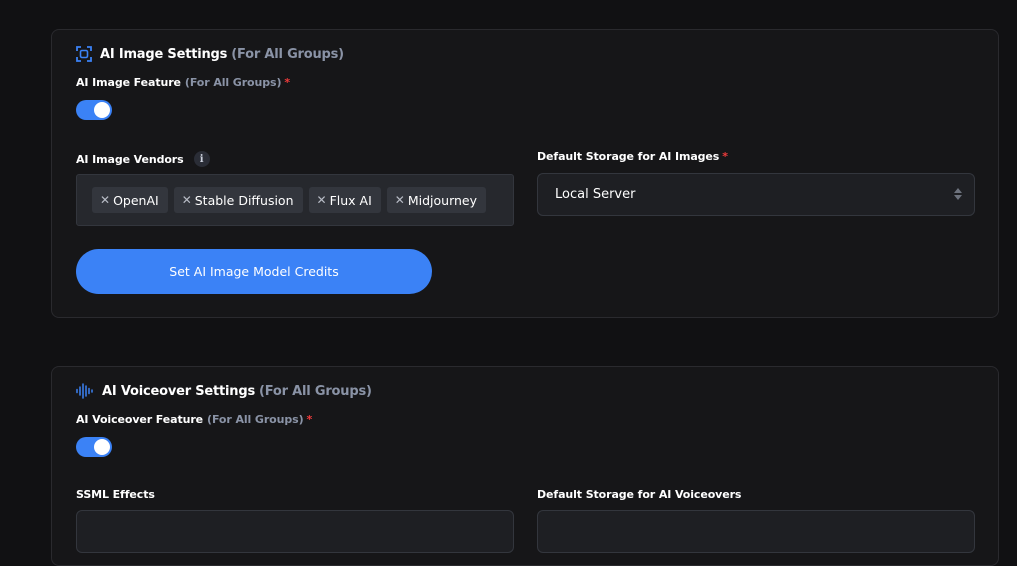 This screenshot has height=566, width=1017. What do you see at coordinates (756, 531) in the screenshot?
I see `default-storage-voiceovers-select` at bounding box center [756, 531].